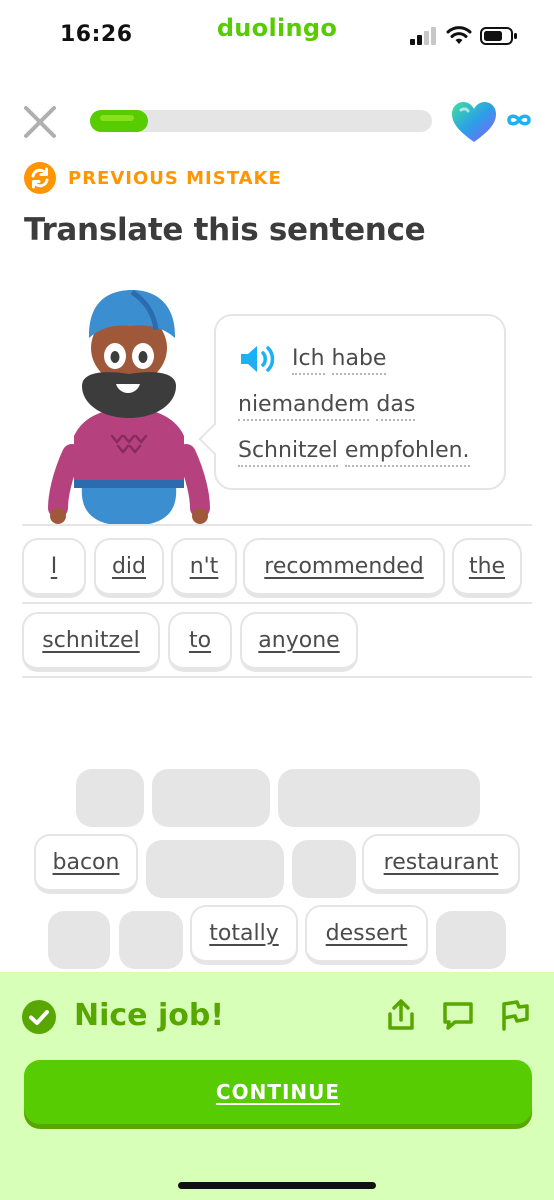 Image resolution: width=554 pixels, height=1200 pixels. Describe the element at coordinates (359, 360) in the screenshot. I see `speech-word: habe` at that location.